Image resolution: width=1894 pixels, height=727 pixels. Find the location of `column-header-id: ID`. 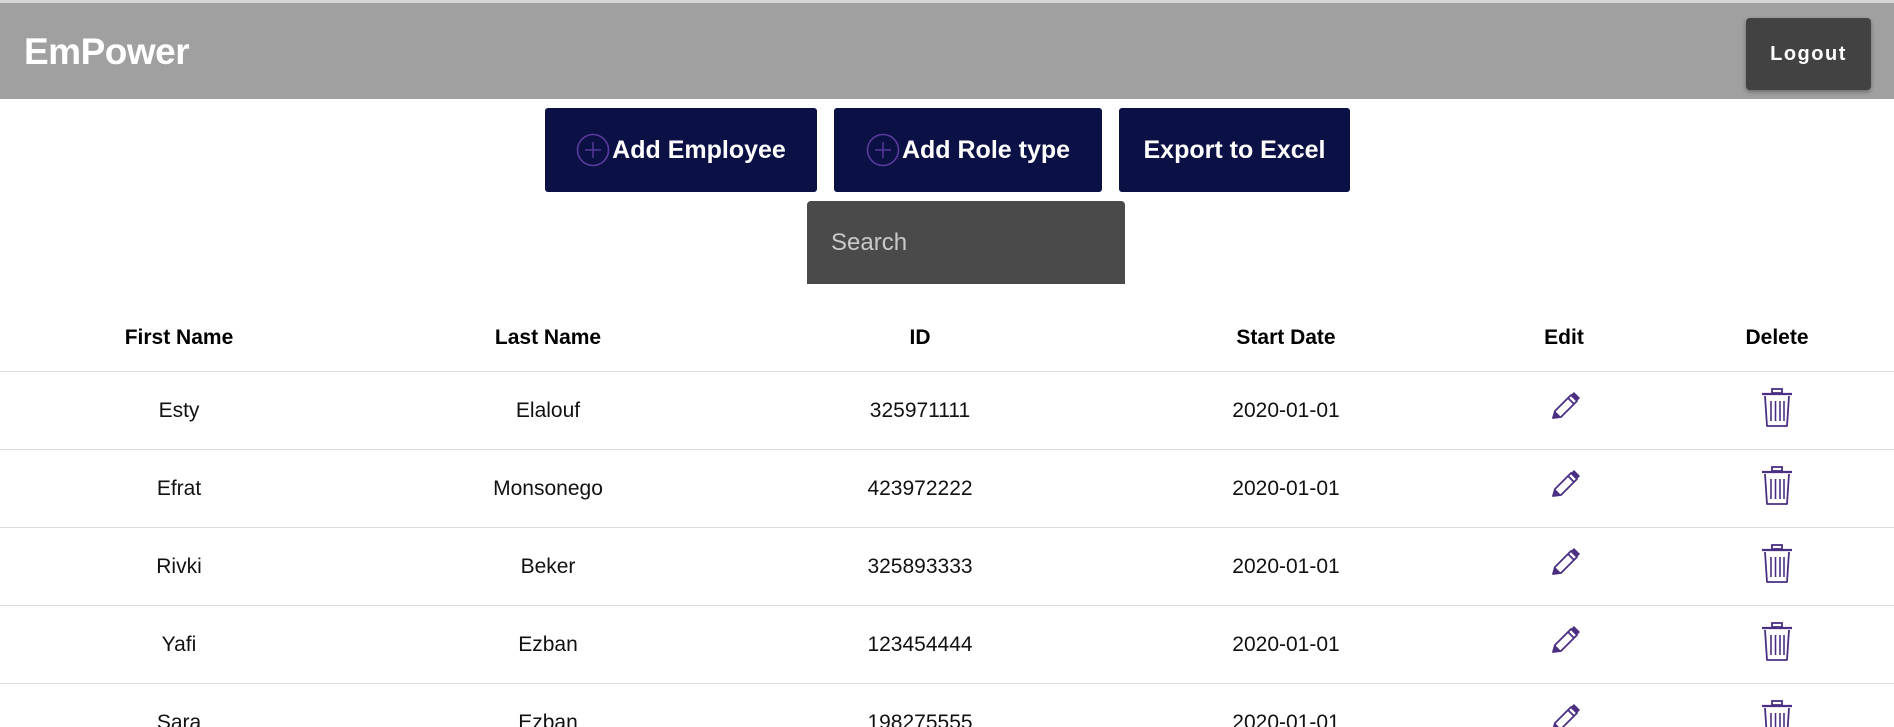

column-header-id: ID is located at coordinates (920, 340).